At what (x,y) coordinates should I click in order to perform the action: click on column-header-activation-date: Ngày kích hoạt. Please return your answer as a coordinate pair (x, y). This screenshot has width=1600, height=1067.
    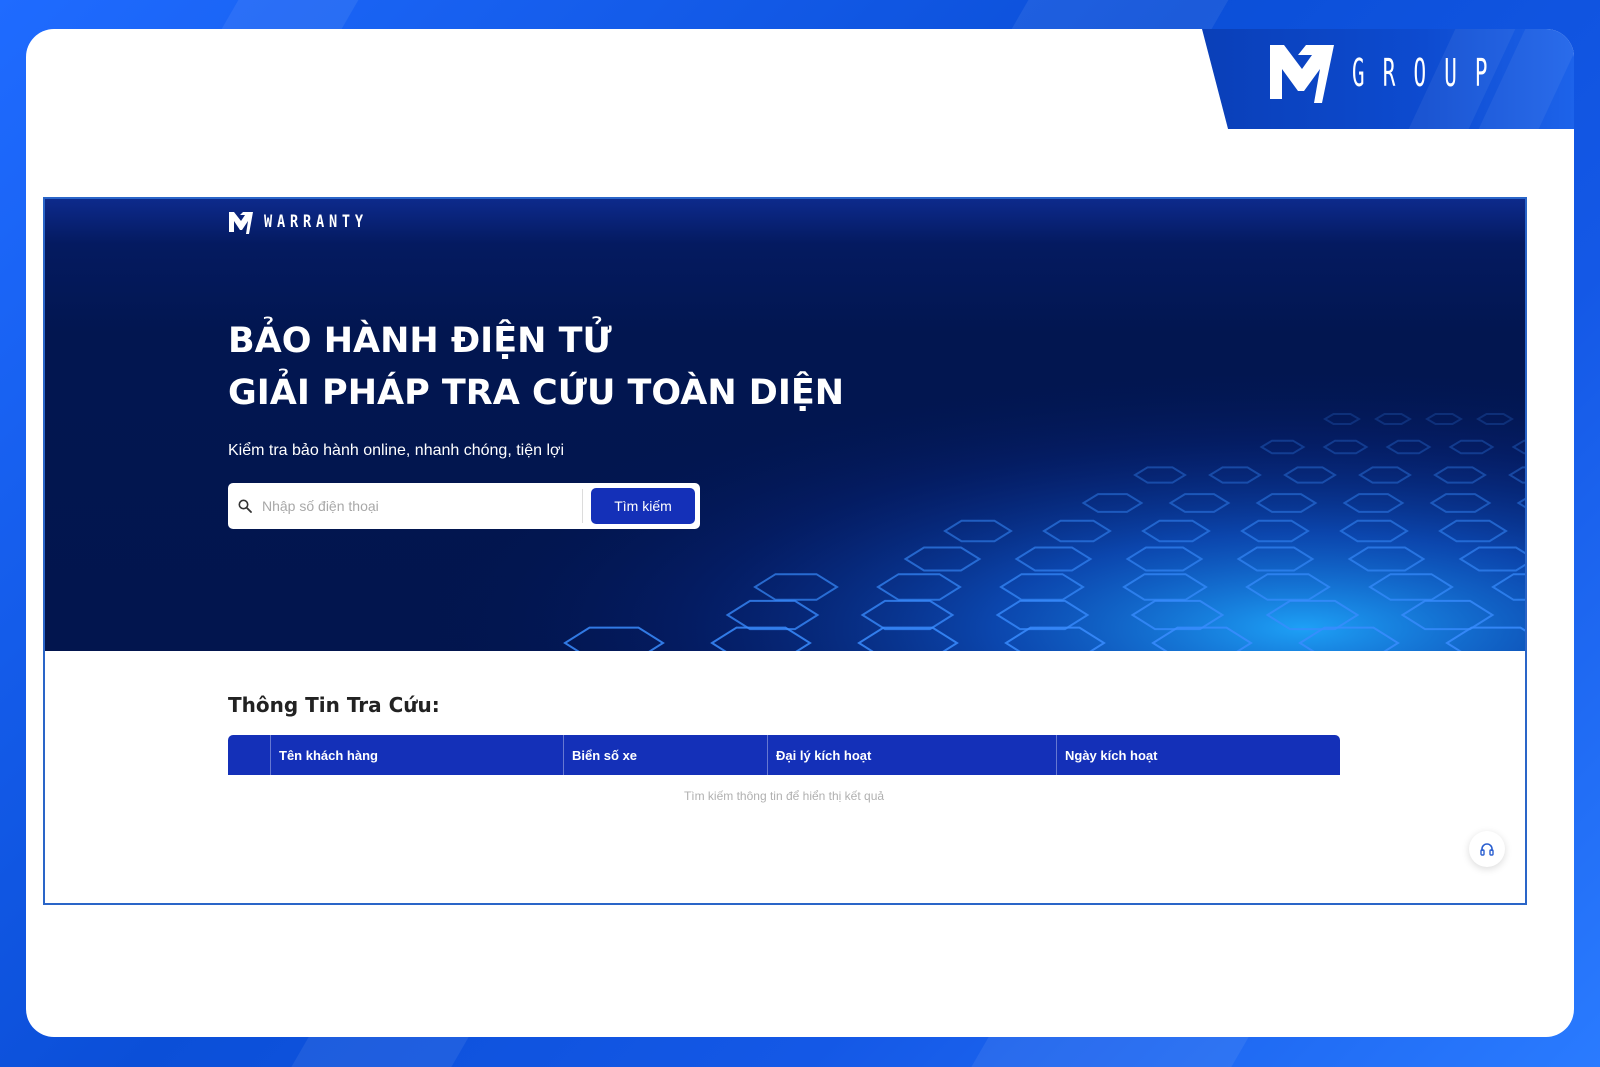
    Looking at the image, I should click on (1198, 755).